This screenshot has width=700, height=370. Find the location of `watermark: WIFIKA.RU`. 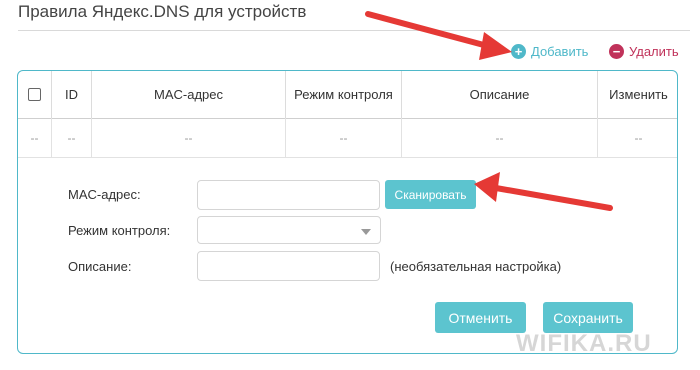

watermark: WIFIKA.RU is located at coordinates (584, 343).